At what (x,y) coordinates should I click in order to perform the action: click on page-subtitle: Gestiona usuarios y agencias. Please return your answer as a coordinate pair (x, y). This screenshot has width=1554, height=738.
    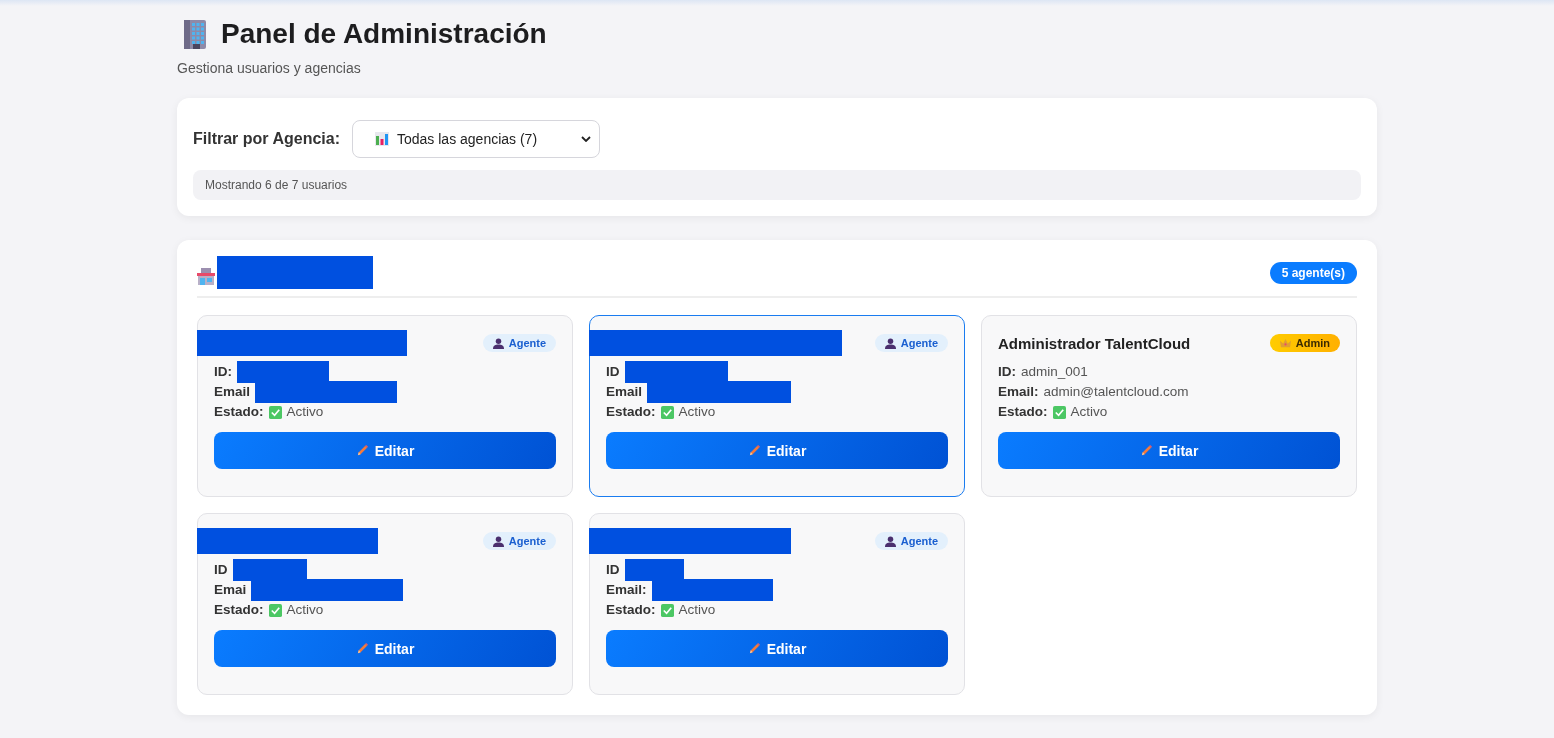
    Looking at the image, I should click on (269, 68).